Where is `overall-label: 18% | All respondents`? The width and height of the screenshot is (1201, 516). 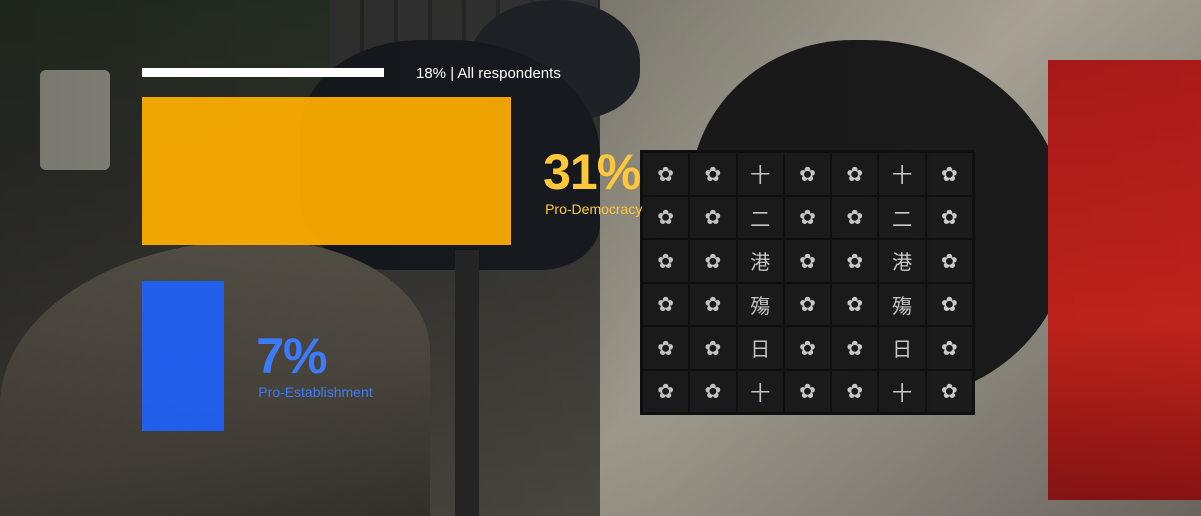 overall-label: 18% | All respondents is located at coordinates (488, 73).